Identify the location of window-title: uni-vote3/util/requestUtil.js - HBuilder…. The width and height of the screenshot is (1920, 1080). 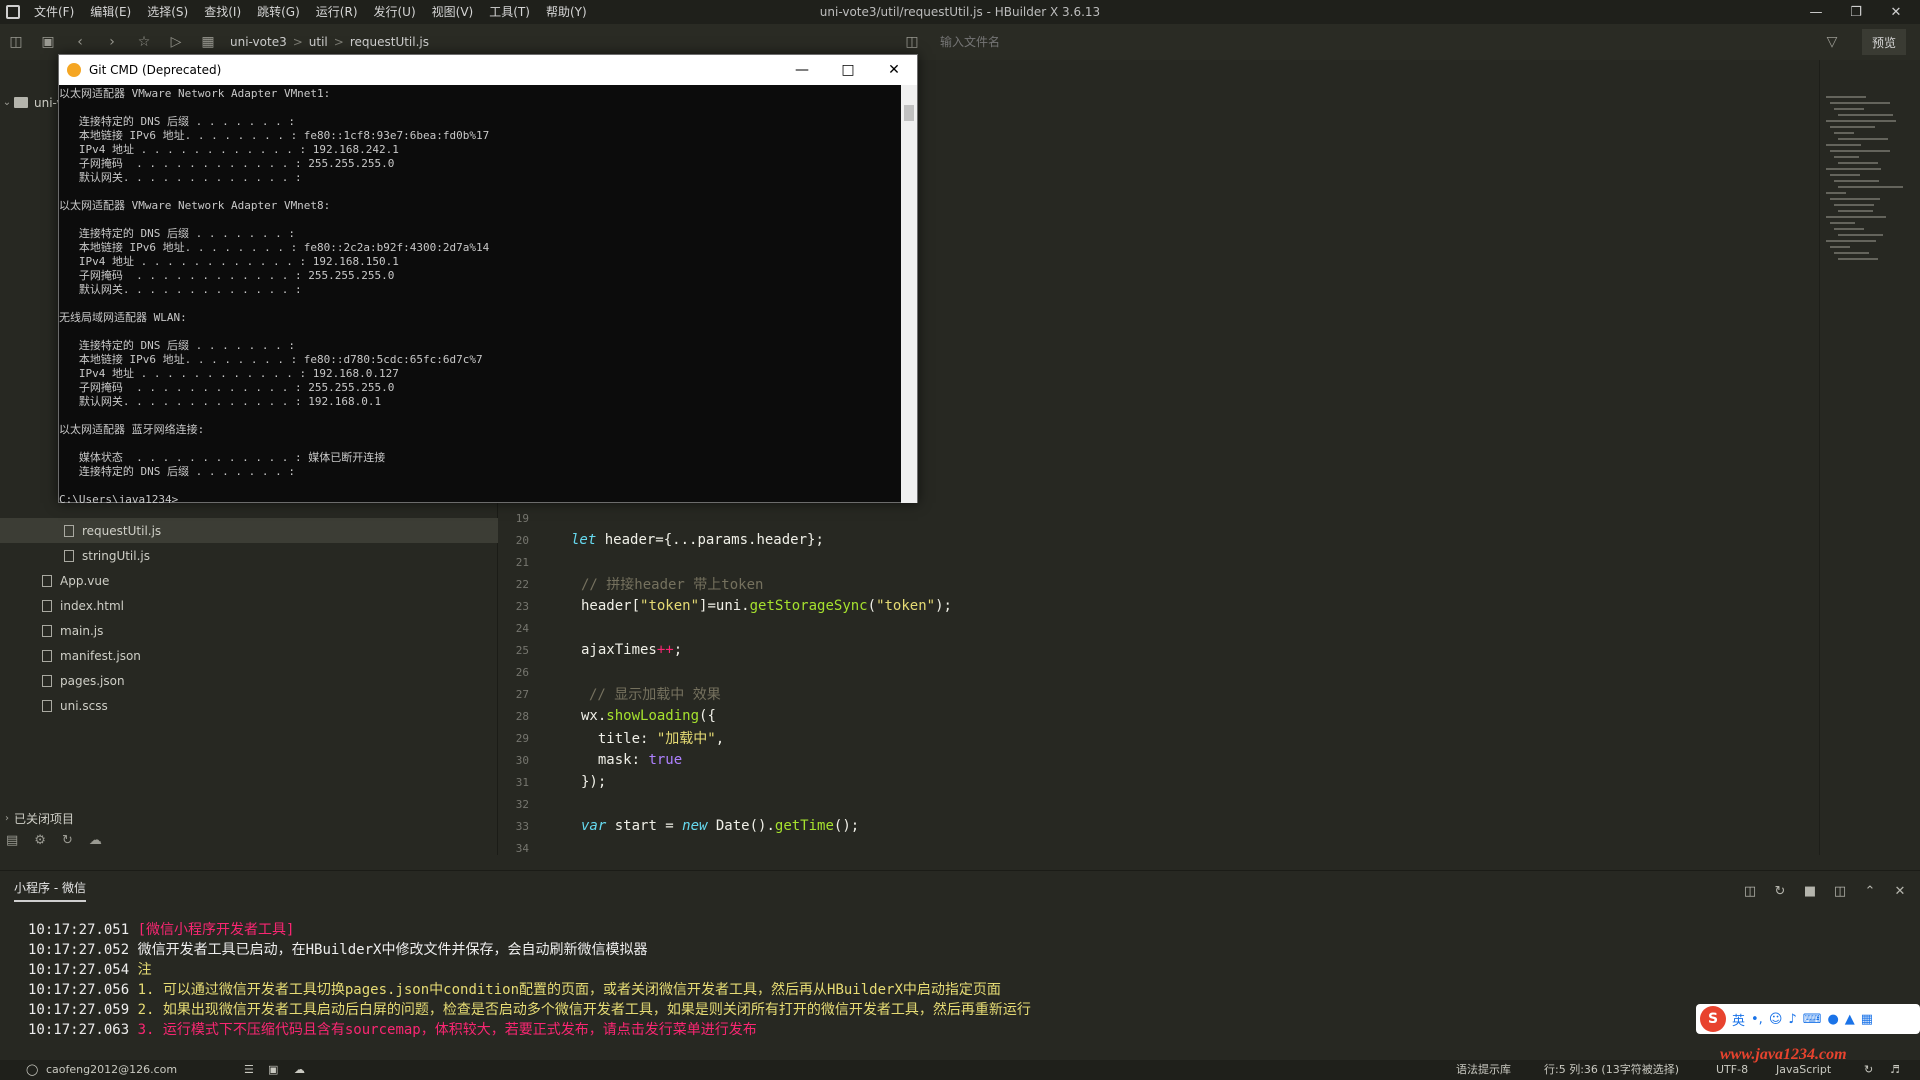
(960, 12).